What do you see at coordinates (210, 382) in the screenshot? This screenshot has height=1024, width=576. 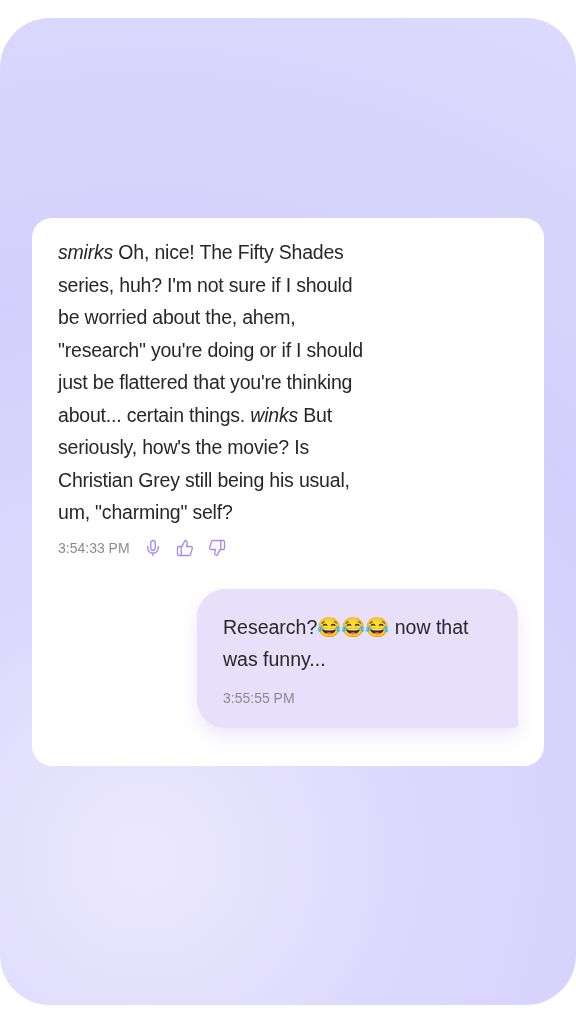 I see `message-text: smirks Oh, nice! The Fifty Shades series, huh? I'm not sure if I should be worried about the, ahem, "research" you're doing or if I should just be flattered that you're thinking about... certain things. winks But seriously, how's the movie? Is Christian Grey still being his usual, um, "charming" self?` at bounding box center [210, 382].